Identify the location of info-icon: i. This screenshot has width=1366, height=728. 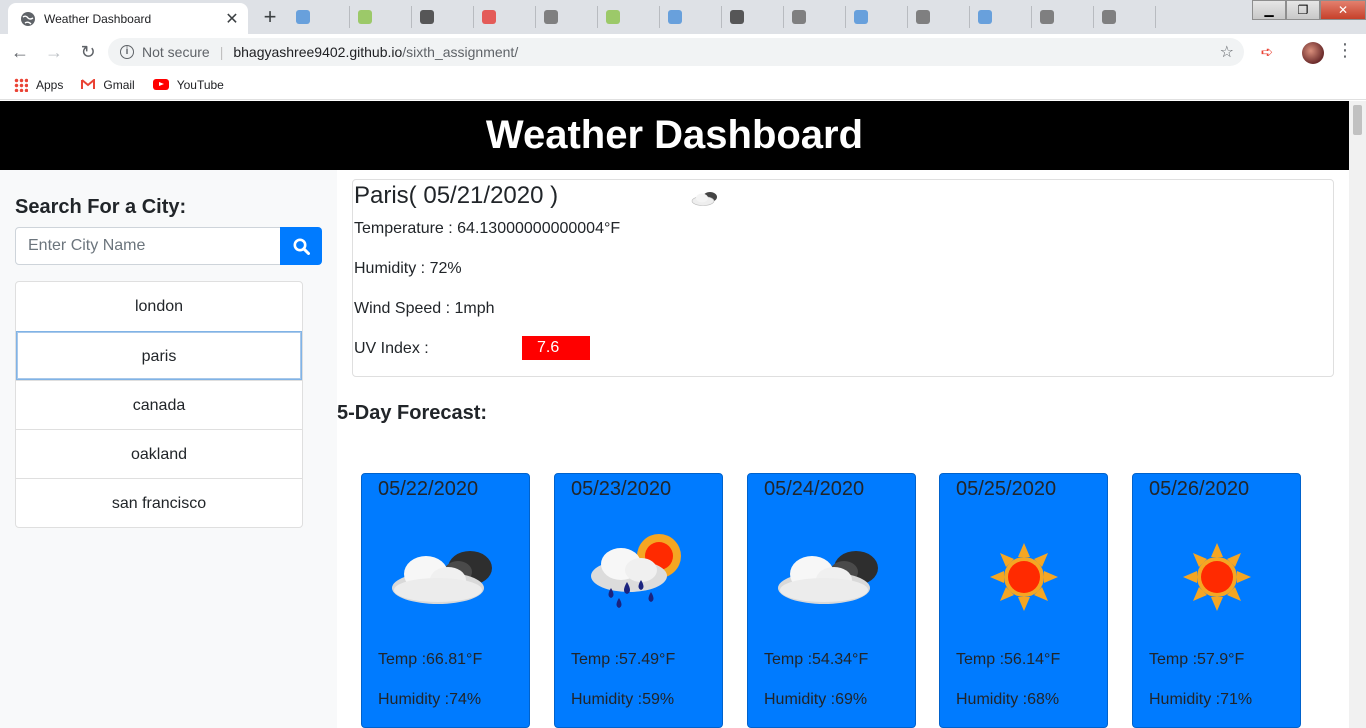
(127, 52).